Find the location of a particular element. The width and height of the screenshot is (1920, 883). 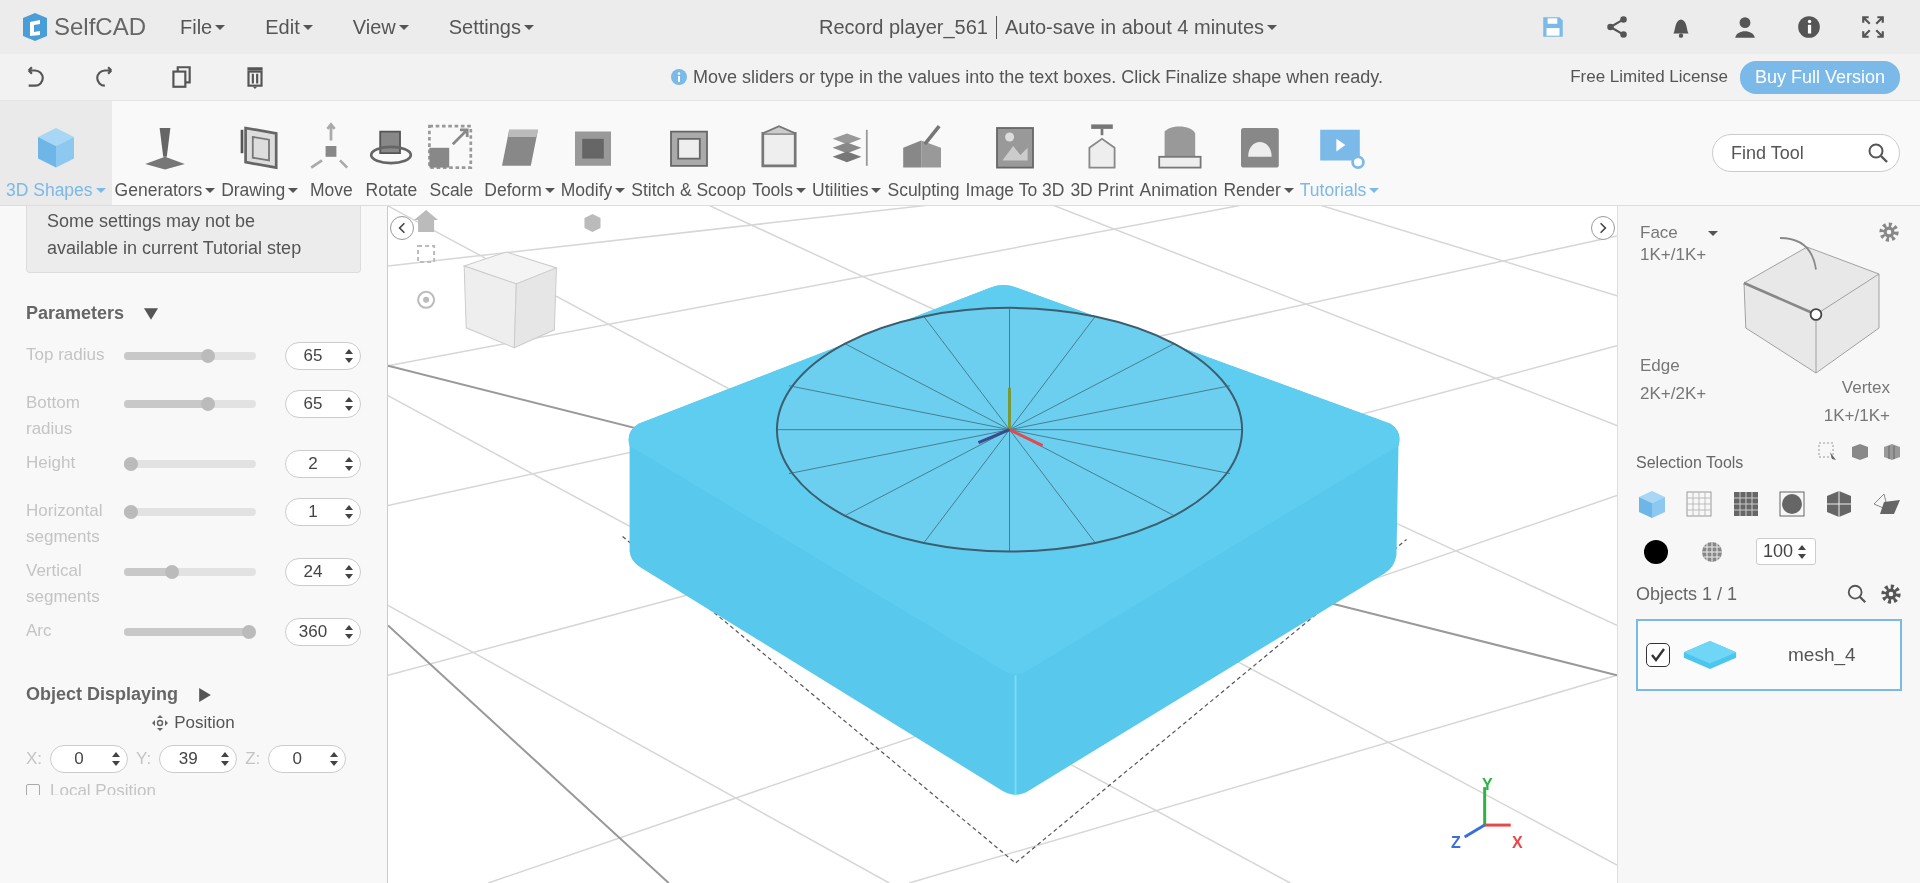

tool-button: Modify is located at coordinates (593, 153).